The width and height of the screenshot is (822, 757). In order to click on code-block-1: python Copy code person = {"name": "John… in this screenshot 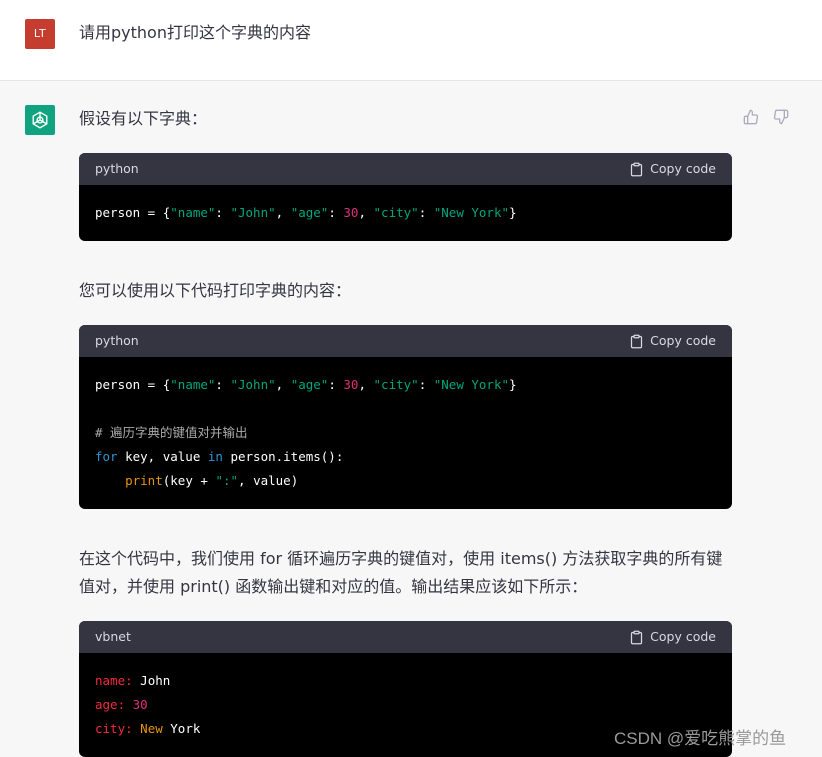, I will do `click(405, 197)`.